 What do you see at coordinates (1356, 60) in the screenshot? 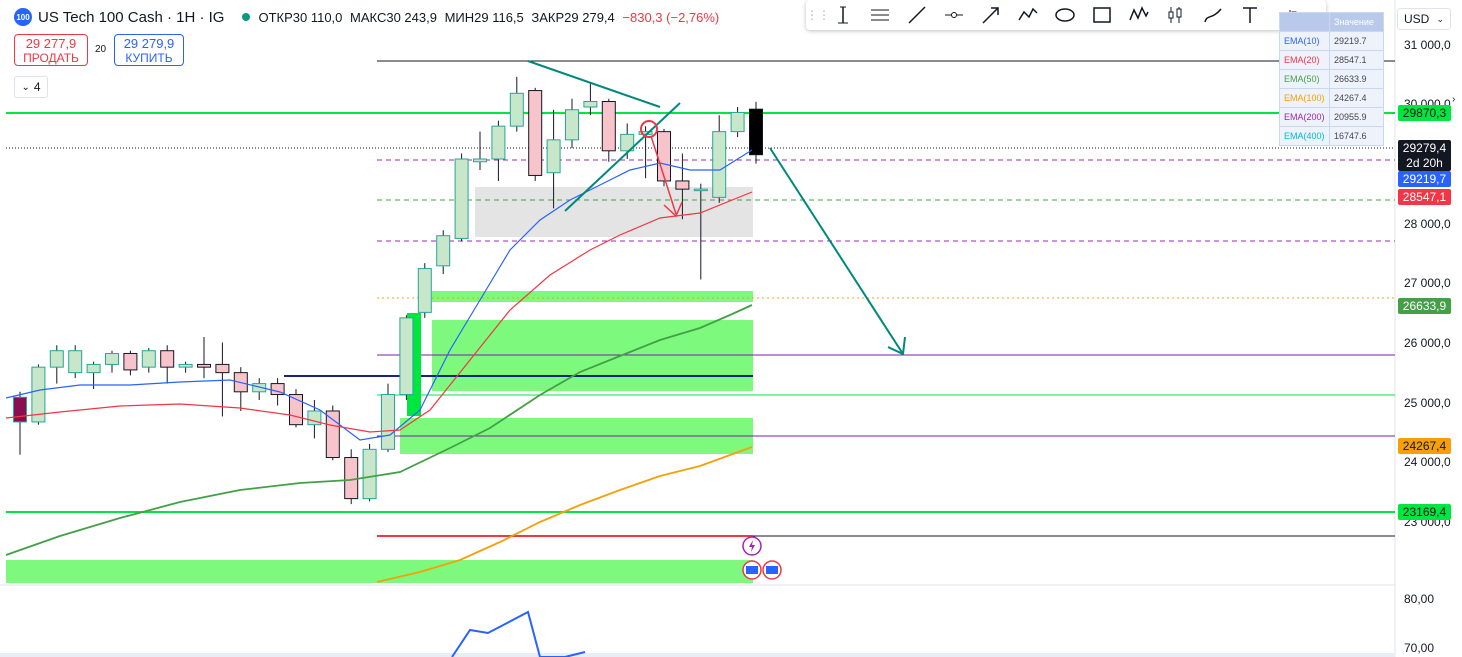
I see `ema-value: 28547.1` at bounding box center [1356, 60].